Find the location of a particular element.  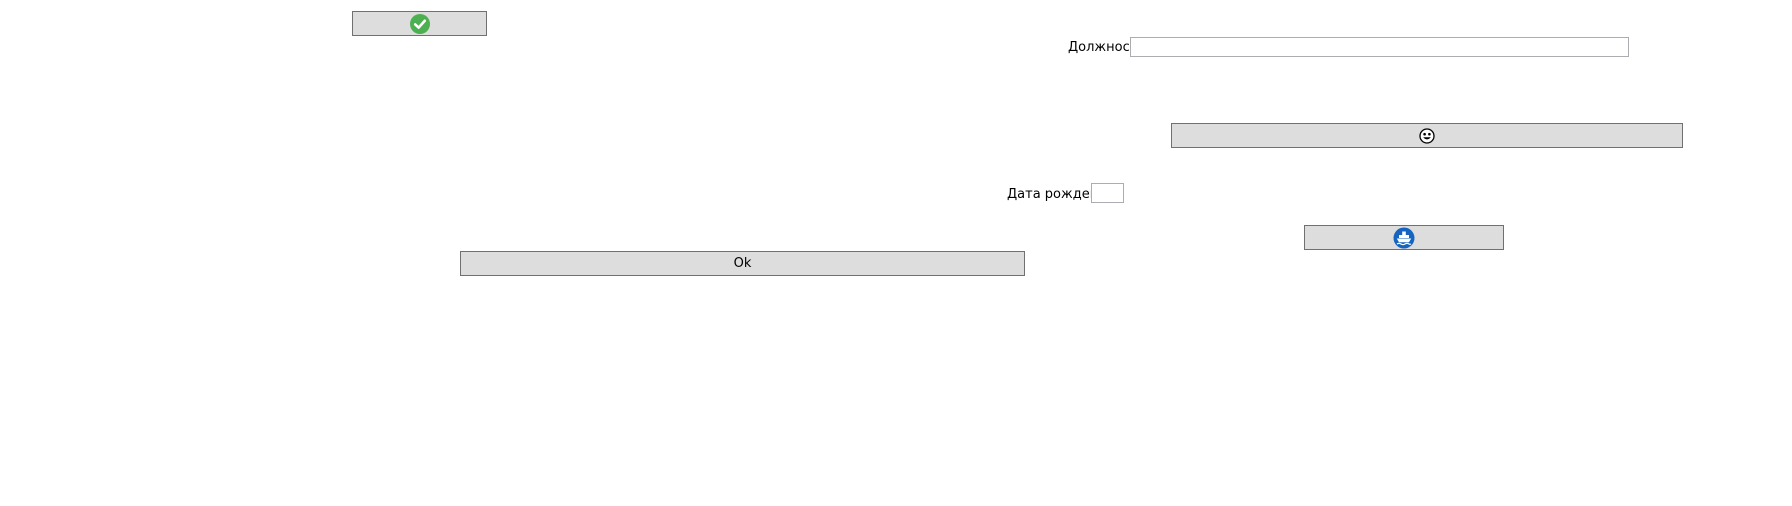

ship-button is located at coordinates (1404, 237).